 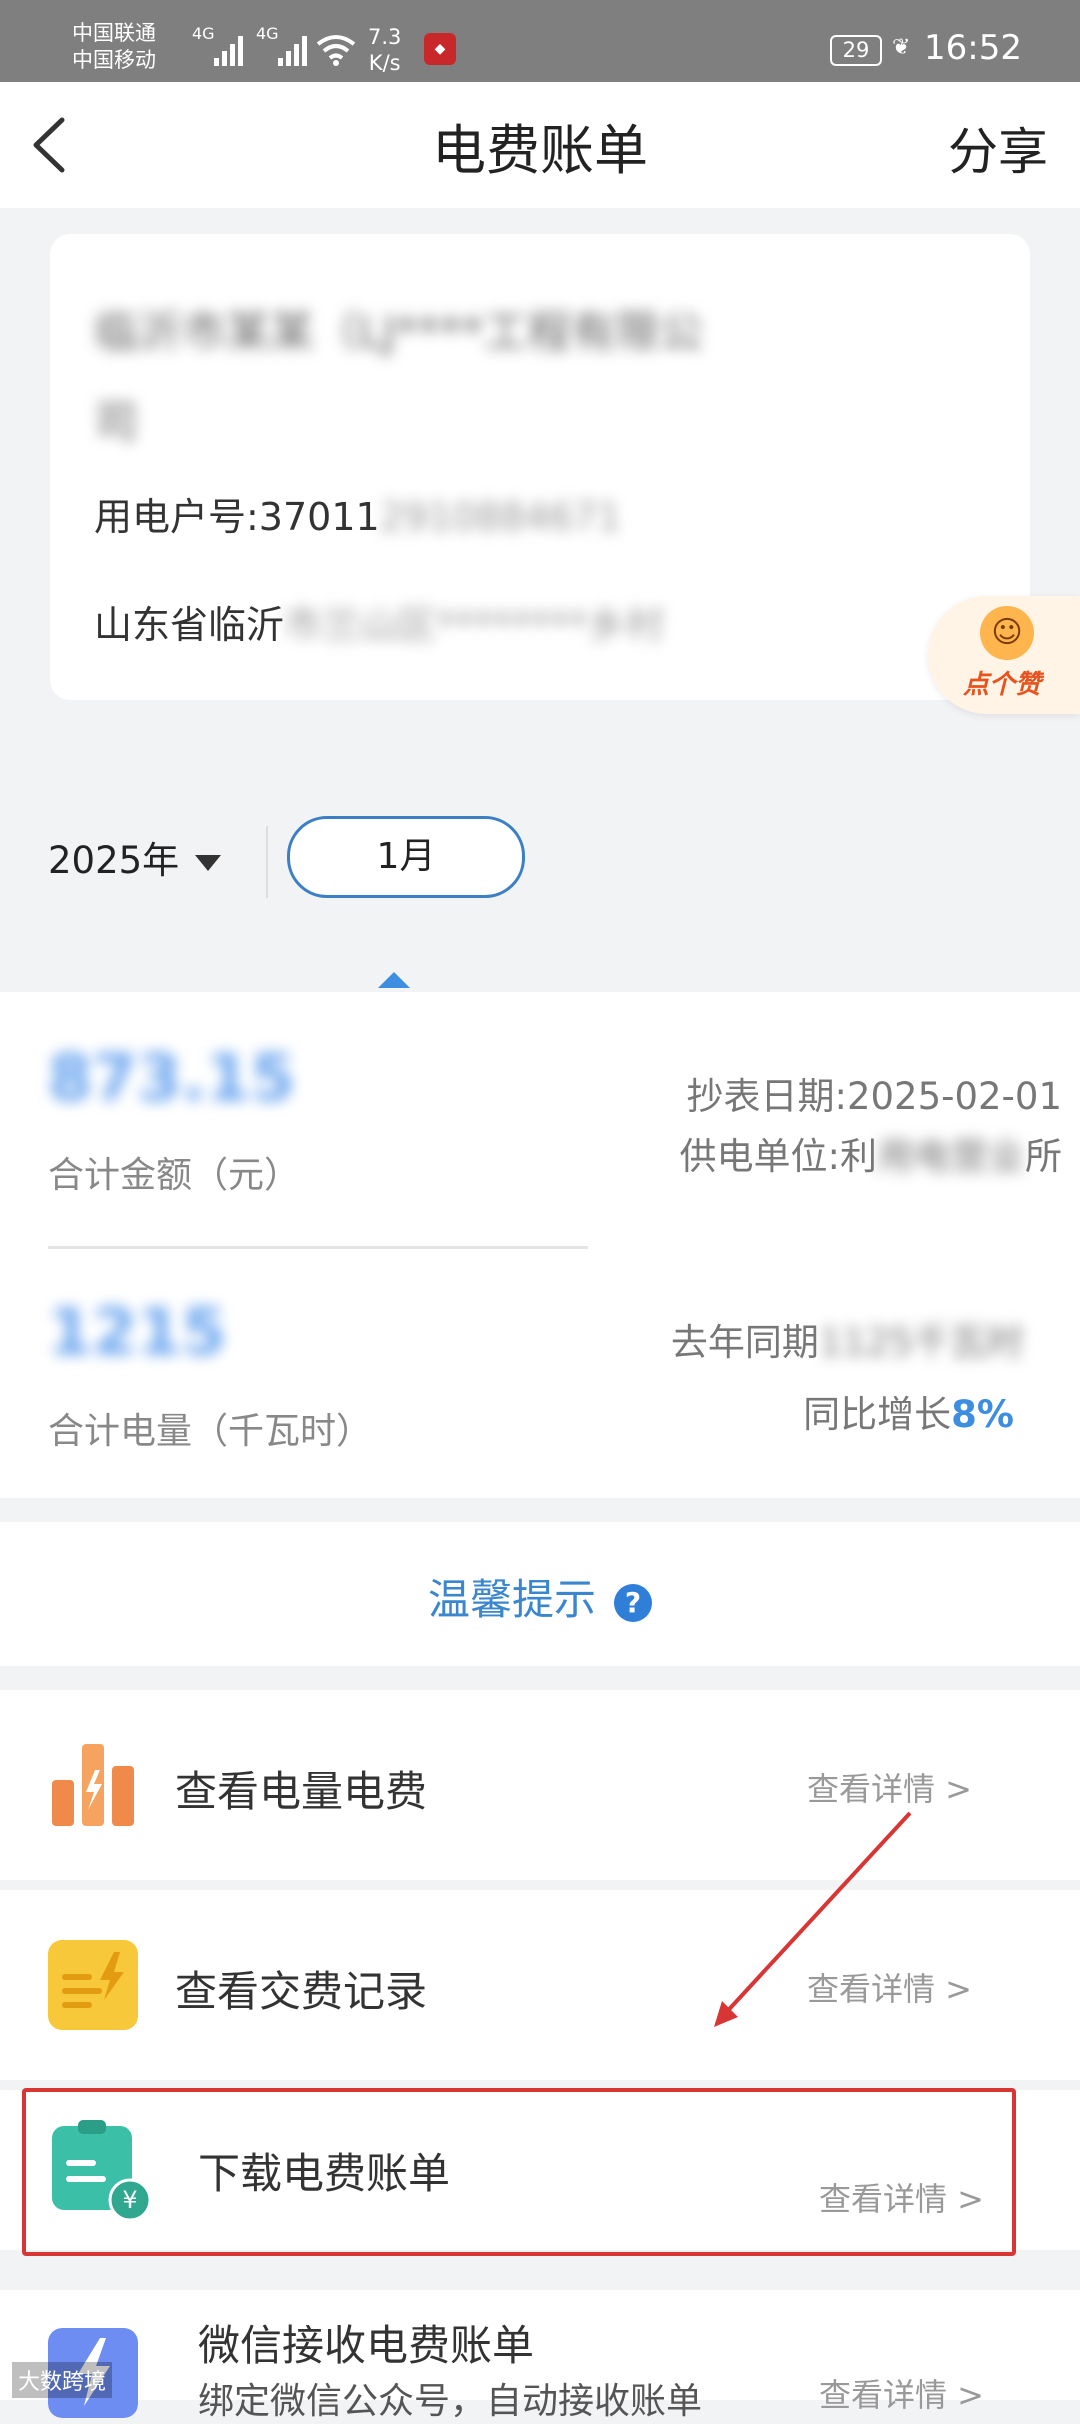 I want to click on smile-face-icon: ☺, so click(x=1007, y=633).